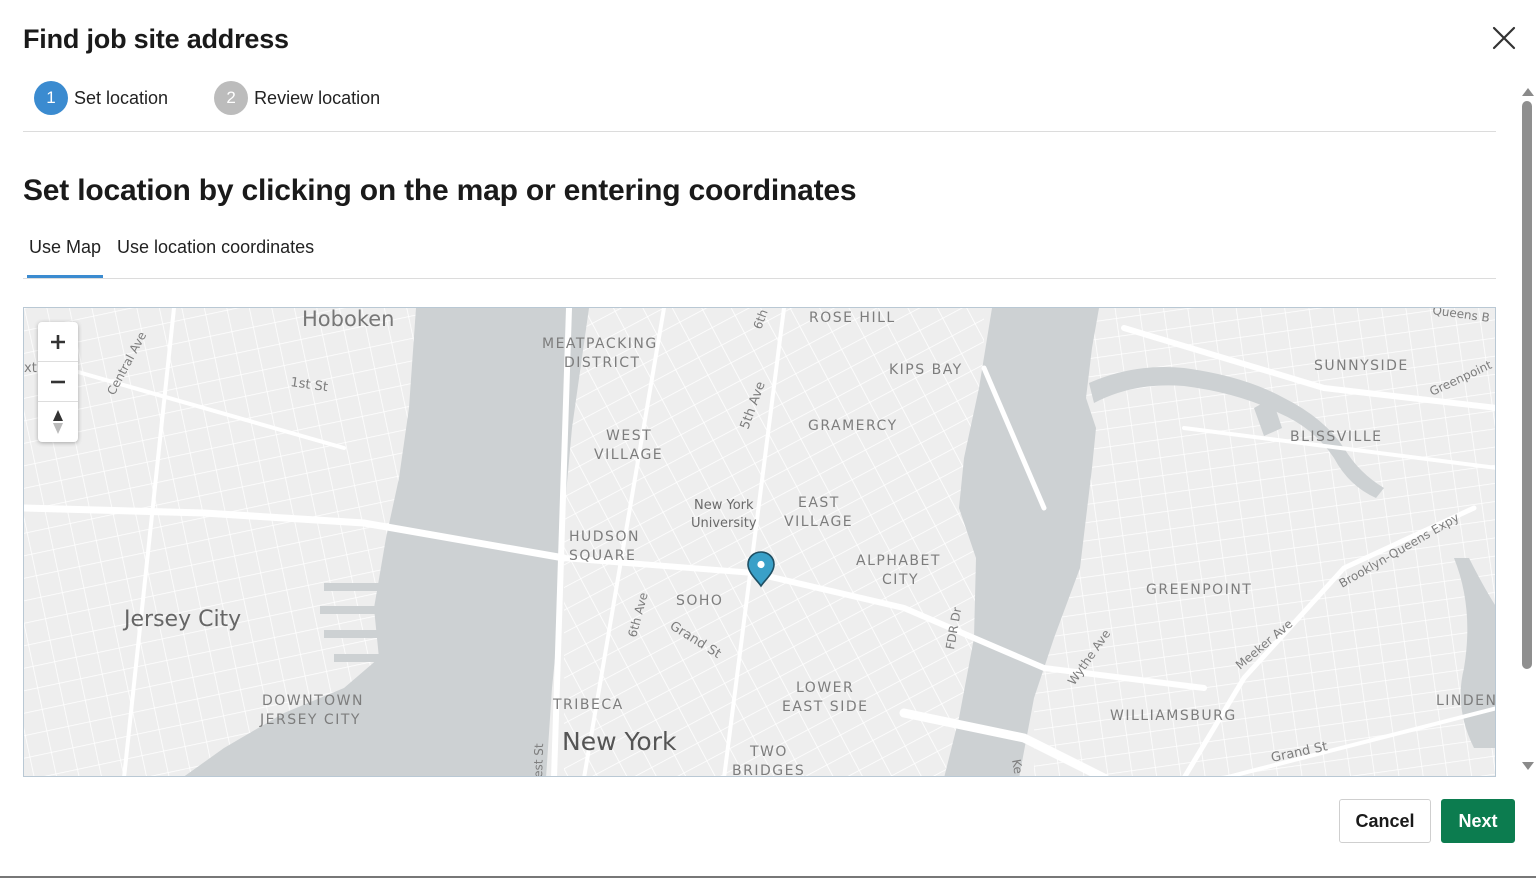  I want to click on step-label: Review location, so click(317, 97).